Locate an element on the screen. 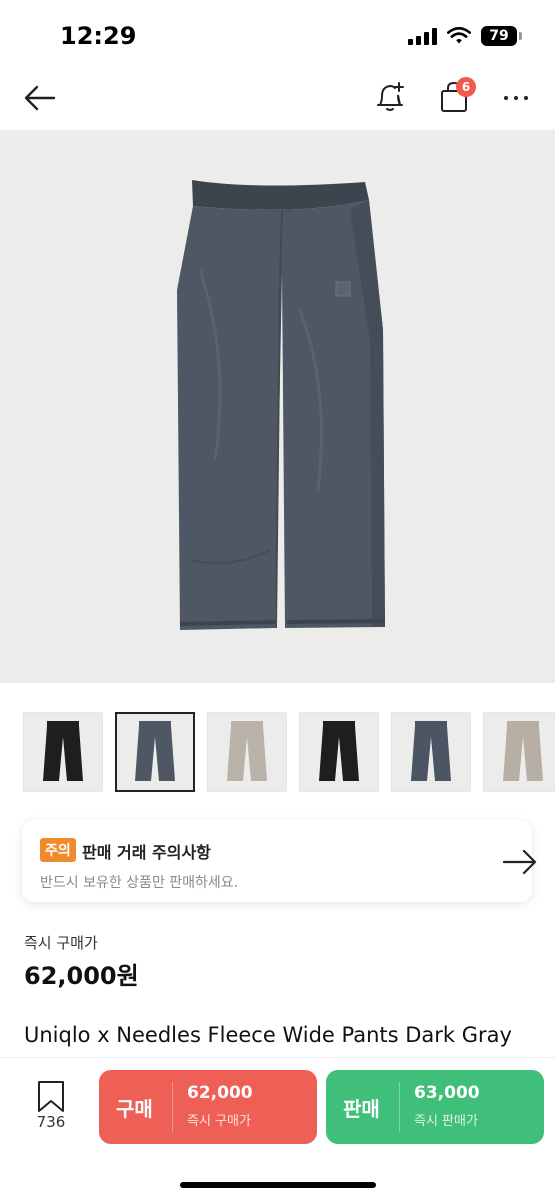  bookmark-count: 736 is located at coordinates (51, 1122).